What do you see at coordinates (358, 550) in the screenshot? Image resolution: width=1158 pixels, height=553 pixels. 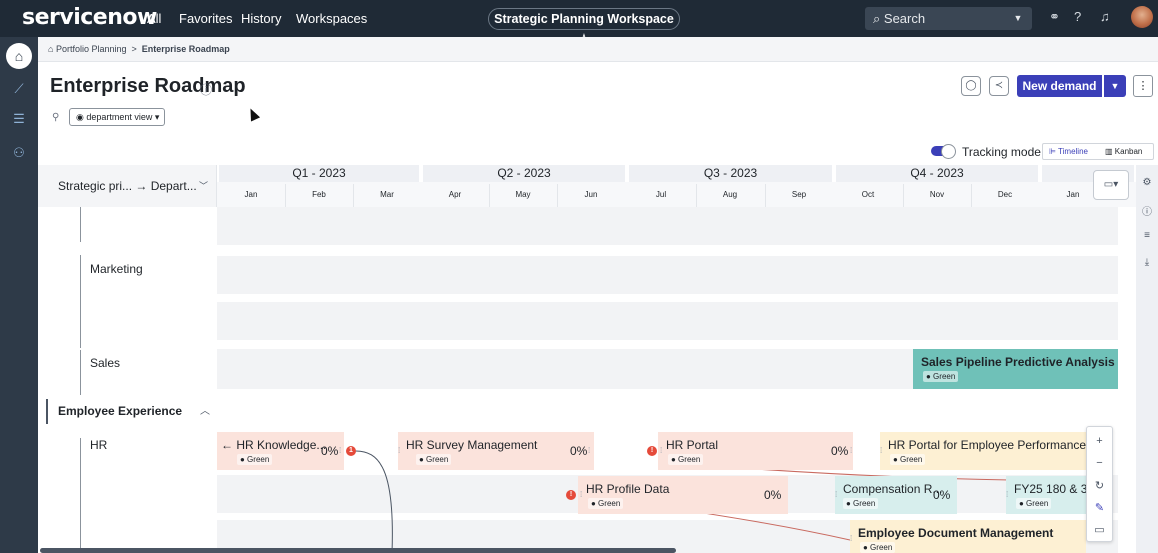 I see `horizontal-scrollbar` at bounding box center [358, 550].